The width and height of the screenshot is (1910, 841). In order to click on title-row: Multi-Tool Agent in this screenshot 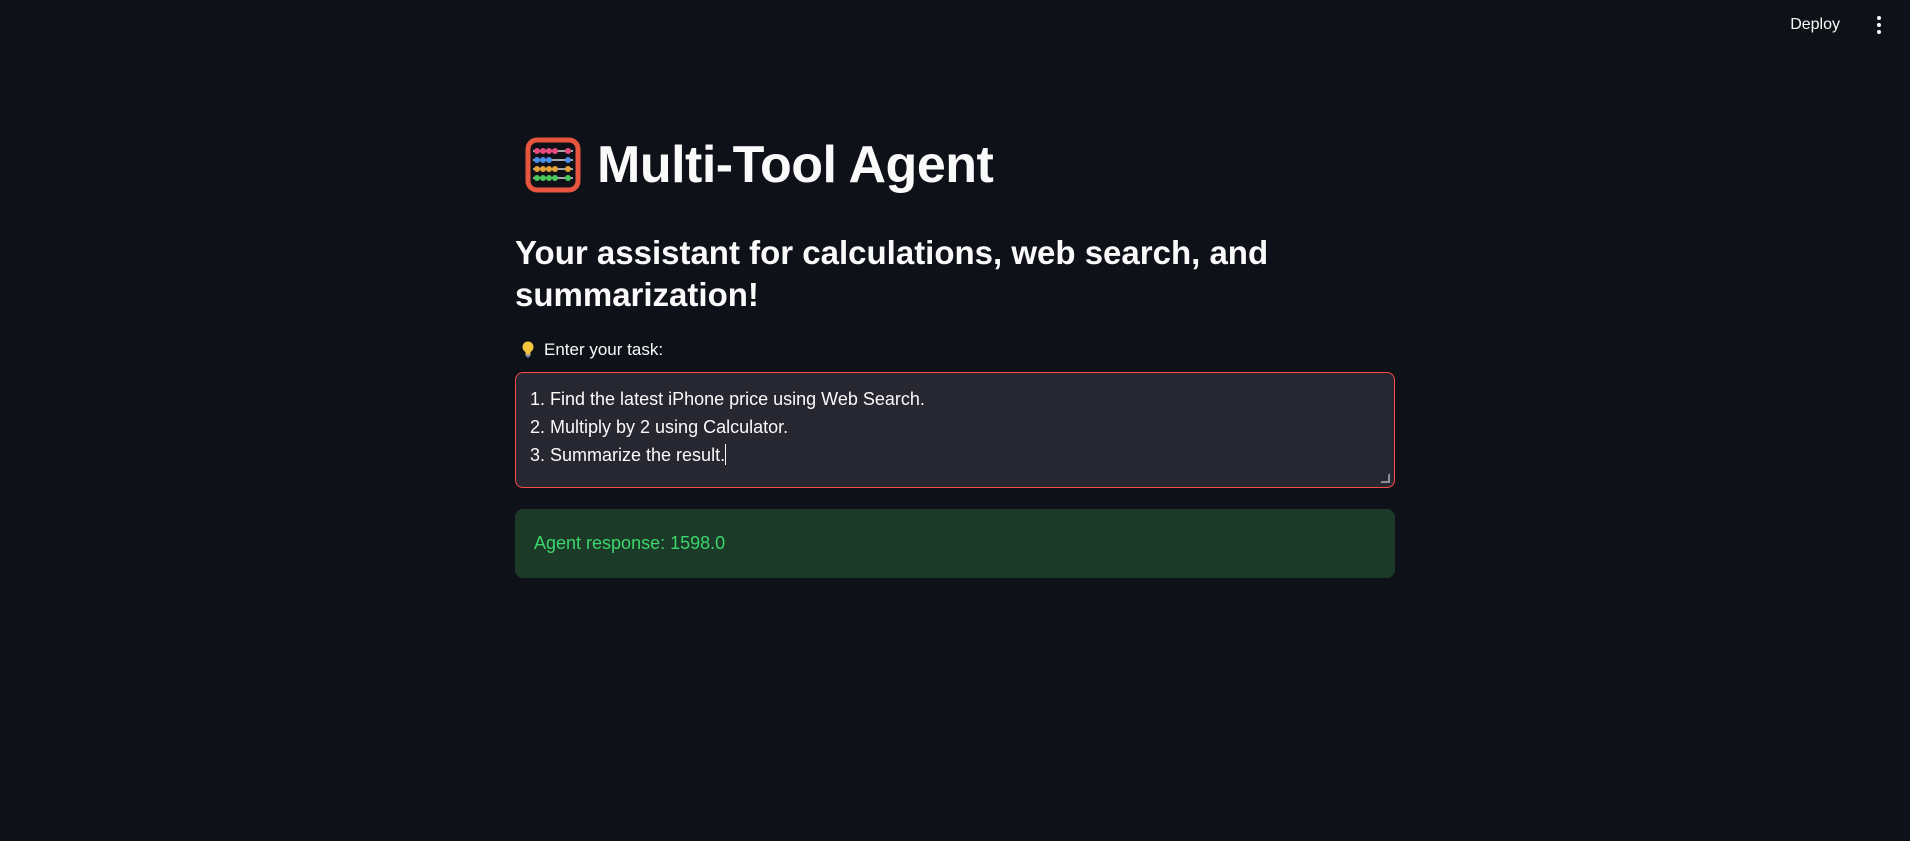, I will do `click(754, 165)`.